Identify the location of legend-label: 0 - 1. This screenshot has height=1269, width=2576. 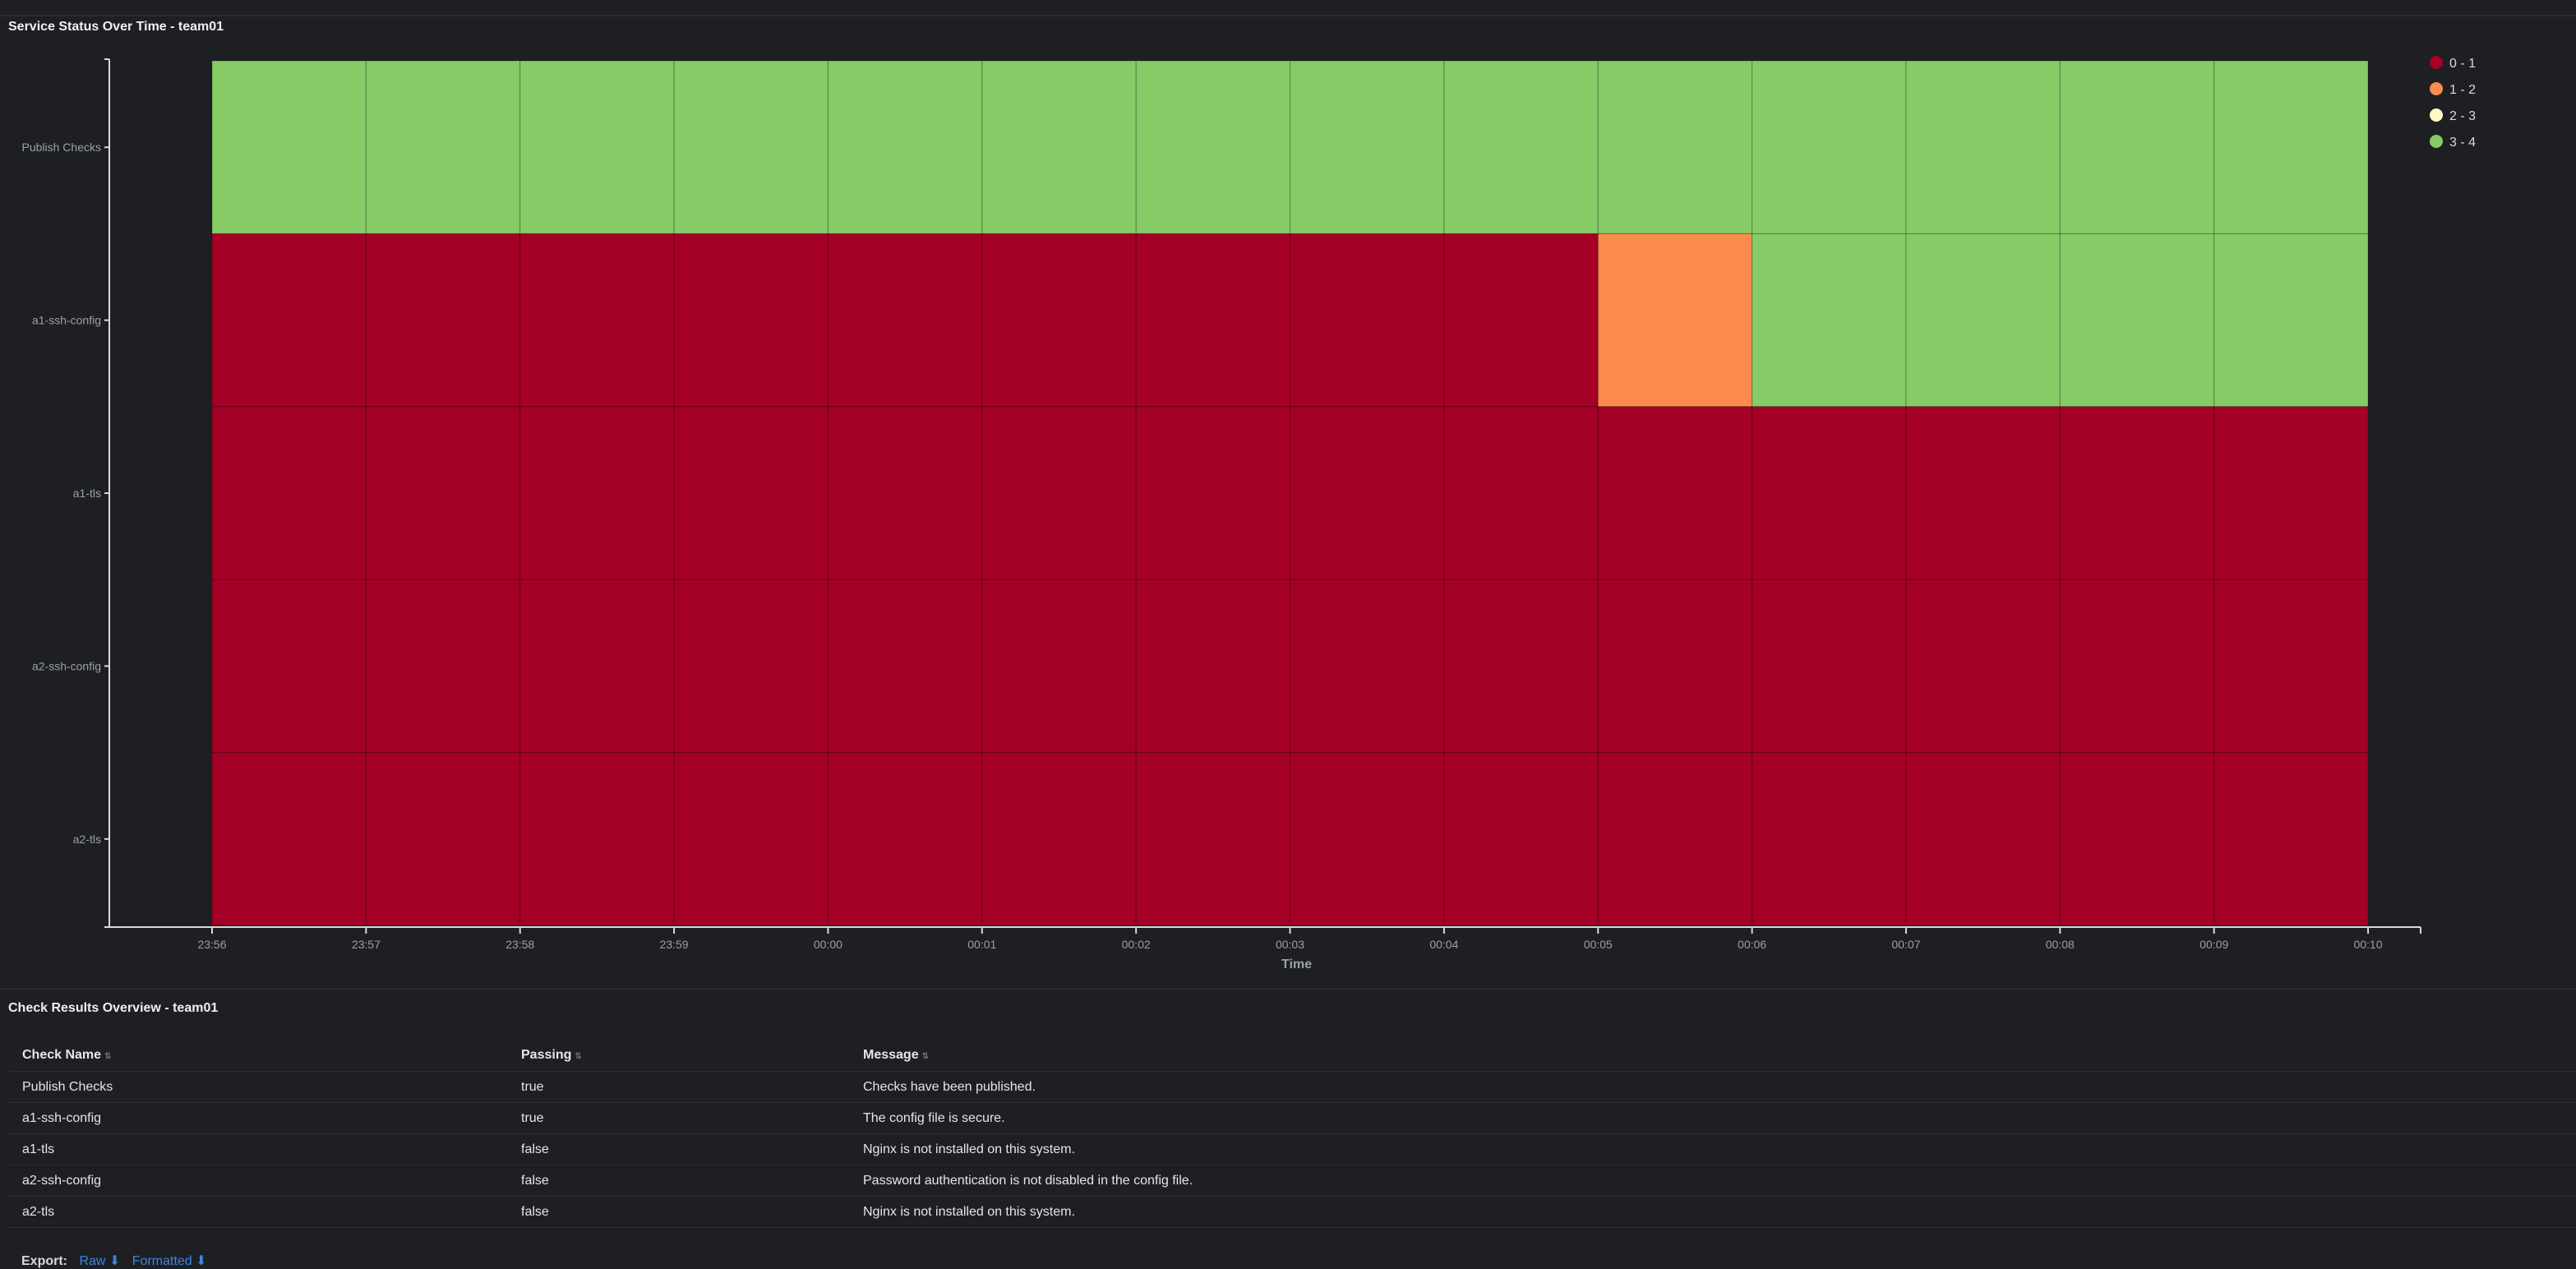
(2463, 64).